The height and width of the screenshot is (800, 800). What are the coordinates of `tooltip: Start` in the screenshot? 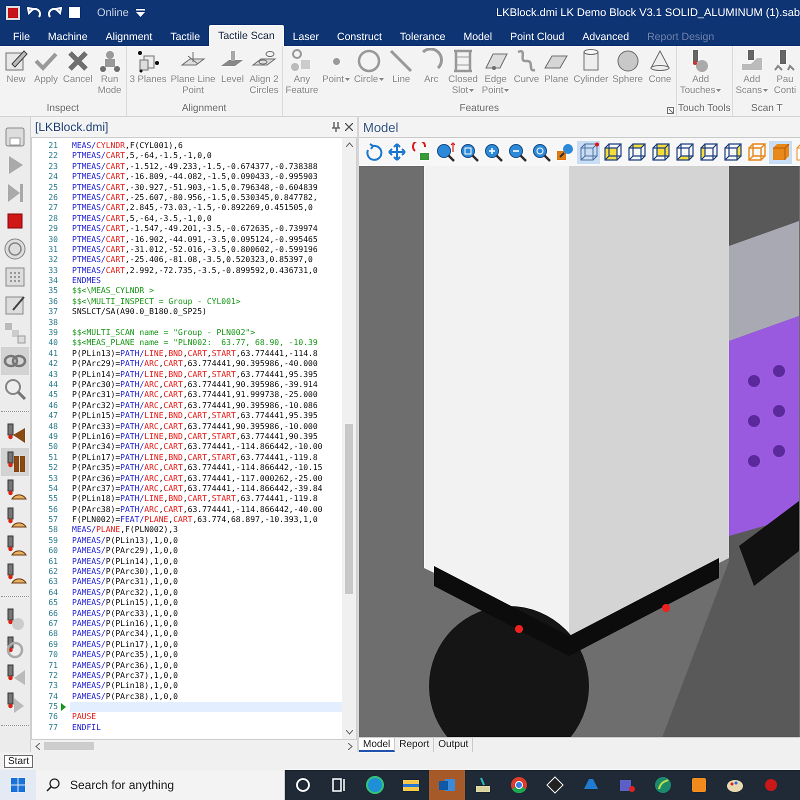 It's located at (19, 761).